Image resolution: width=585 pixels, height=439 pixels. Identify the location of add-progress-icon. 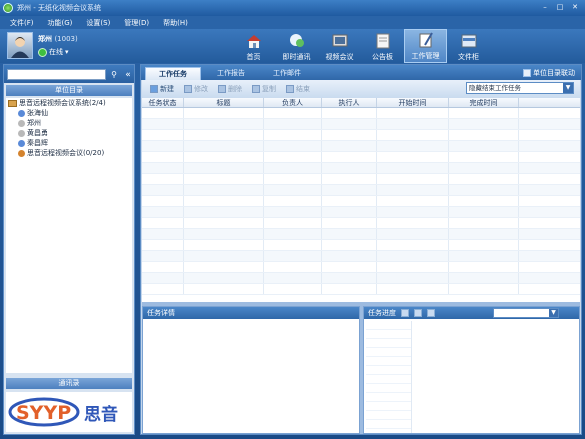
(405, 313).